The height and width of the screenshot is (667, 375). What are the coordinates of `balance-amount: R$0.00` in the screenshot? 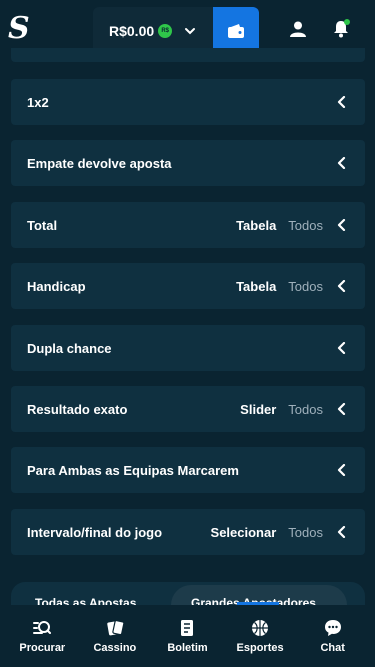 It's located at (132, 30).